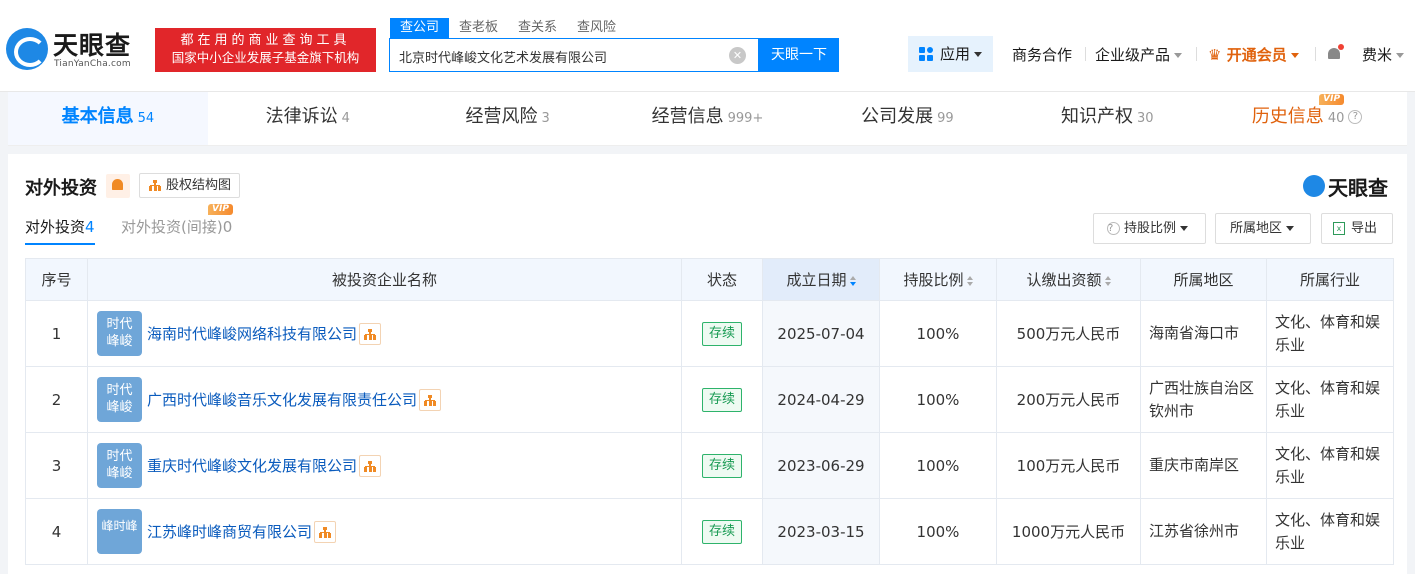 The image size is (1415, 574). I want to click on crown-icon: ♛, so click(1215, 55).